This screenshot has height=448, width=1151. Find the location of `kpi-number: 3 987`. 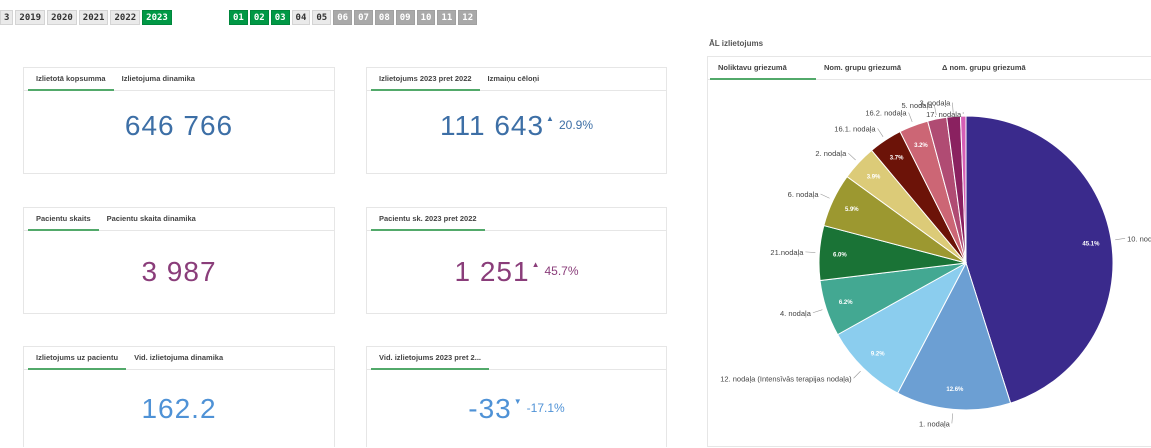

kpi-number: 3 987 is located at coordinates (179, 271).